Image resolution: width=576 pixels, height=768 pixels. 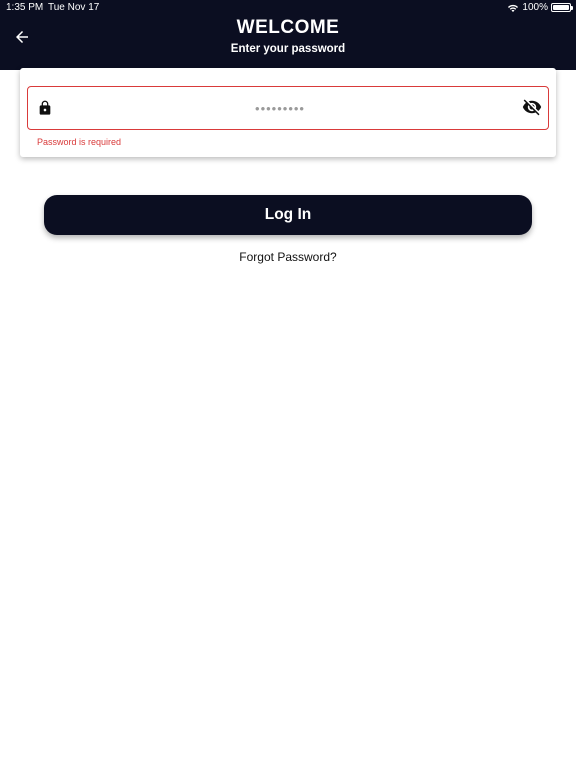 I want to click on lock-icon, so click(x=45, y=107).